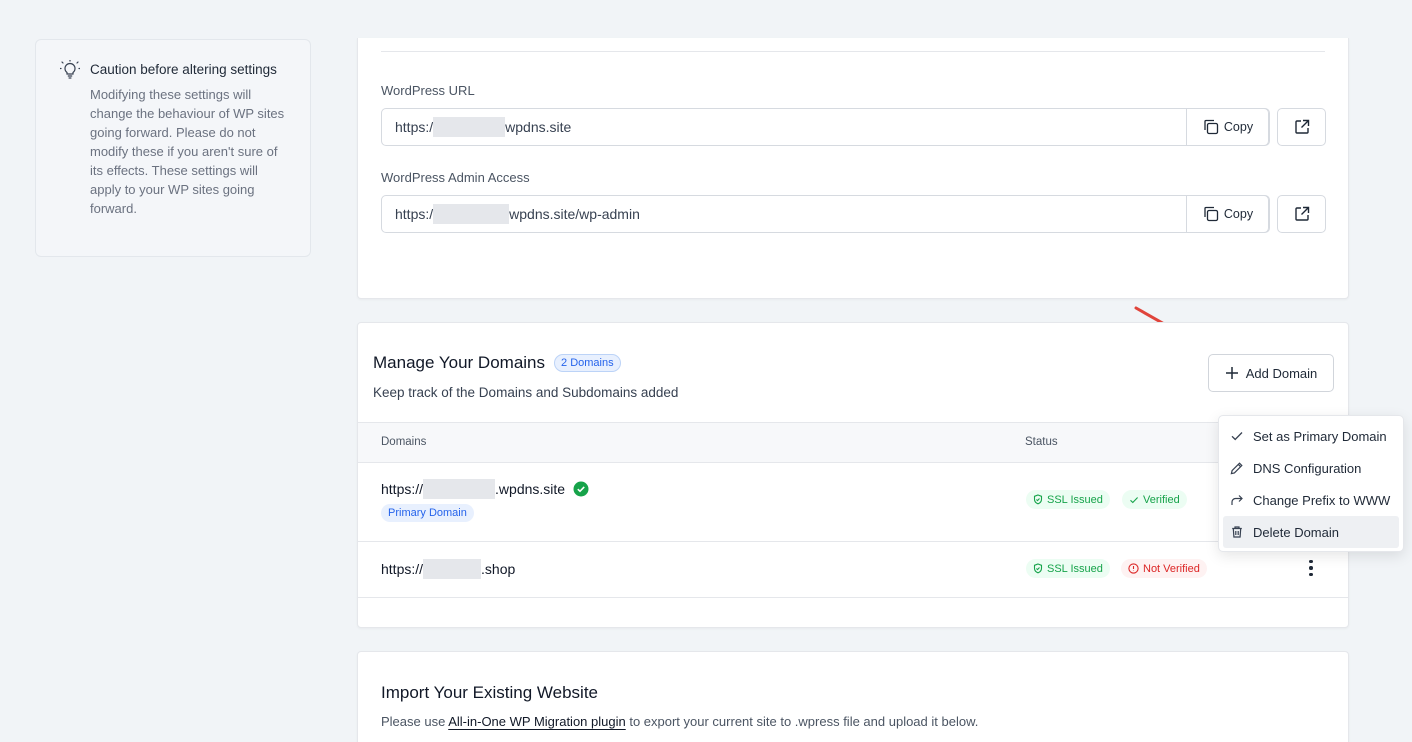 The width and height of the screenshot is (1412, 742). Describe the element at coordinates (1322, 500) in the screenshot. I see `menu-item-label: Change Prefix to WWW` at that location.